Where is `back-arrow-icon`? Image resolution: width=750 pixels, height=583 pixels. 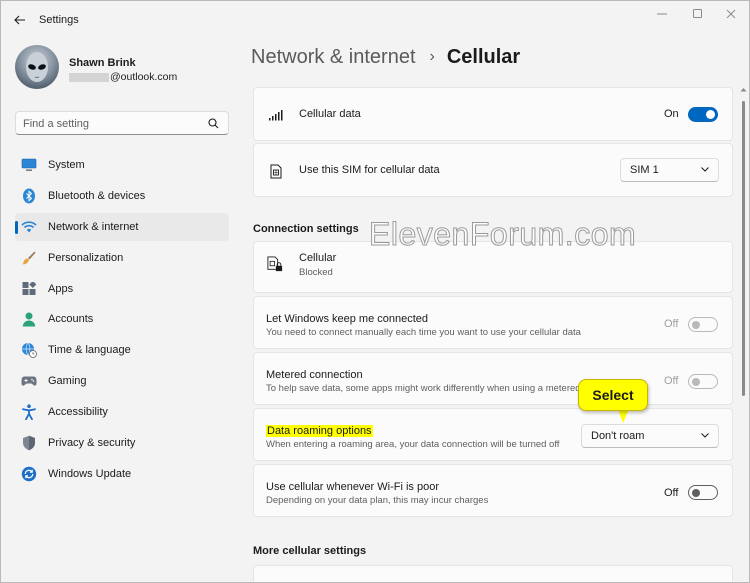
back-arrow-icon is located at coordinates (19, 20).